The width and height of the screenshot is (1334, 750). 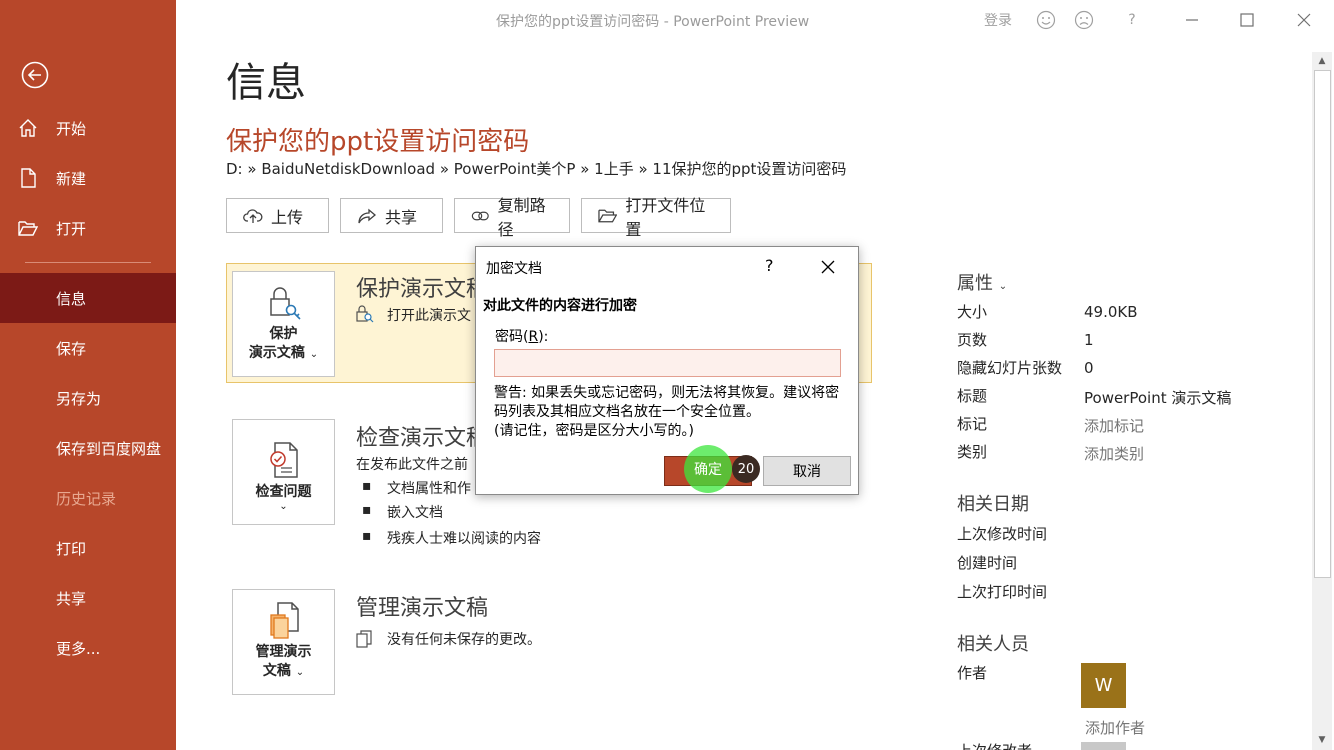 I want to click on nav-print-label: 打印, so click(x=71, y=548).